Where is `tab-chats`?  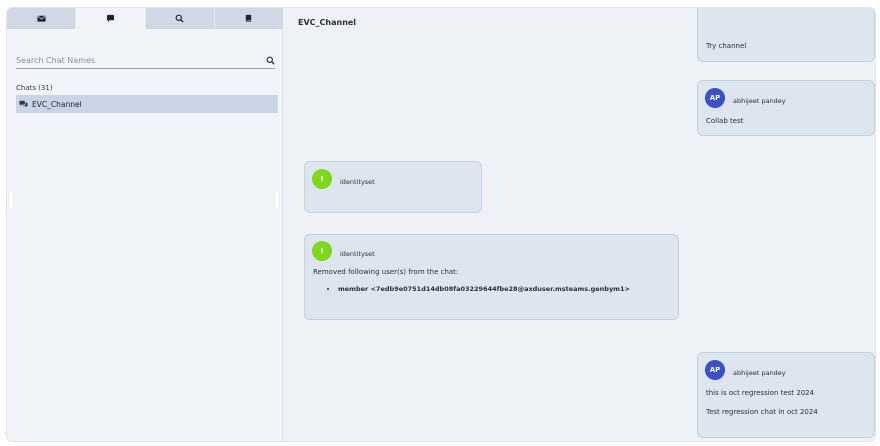
tab-chats is located at coordinates (111, 18).